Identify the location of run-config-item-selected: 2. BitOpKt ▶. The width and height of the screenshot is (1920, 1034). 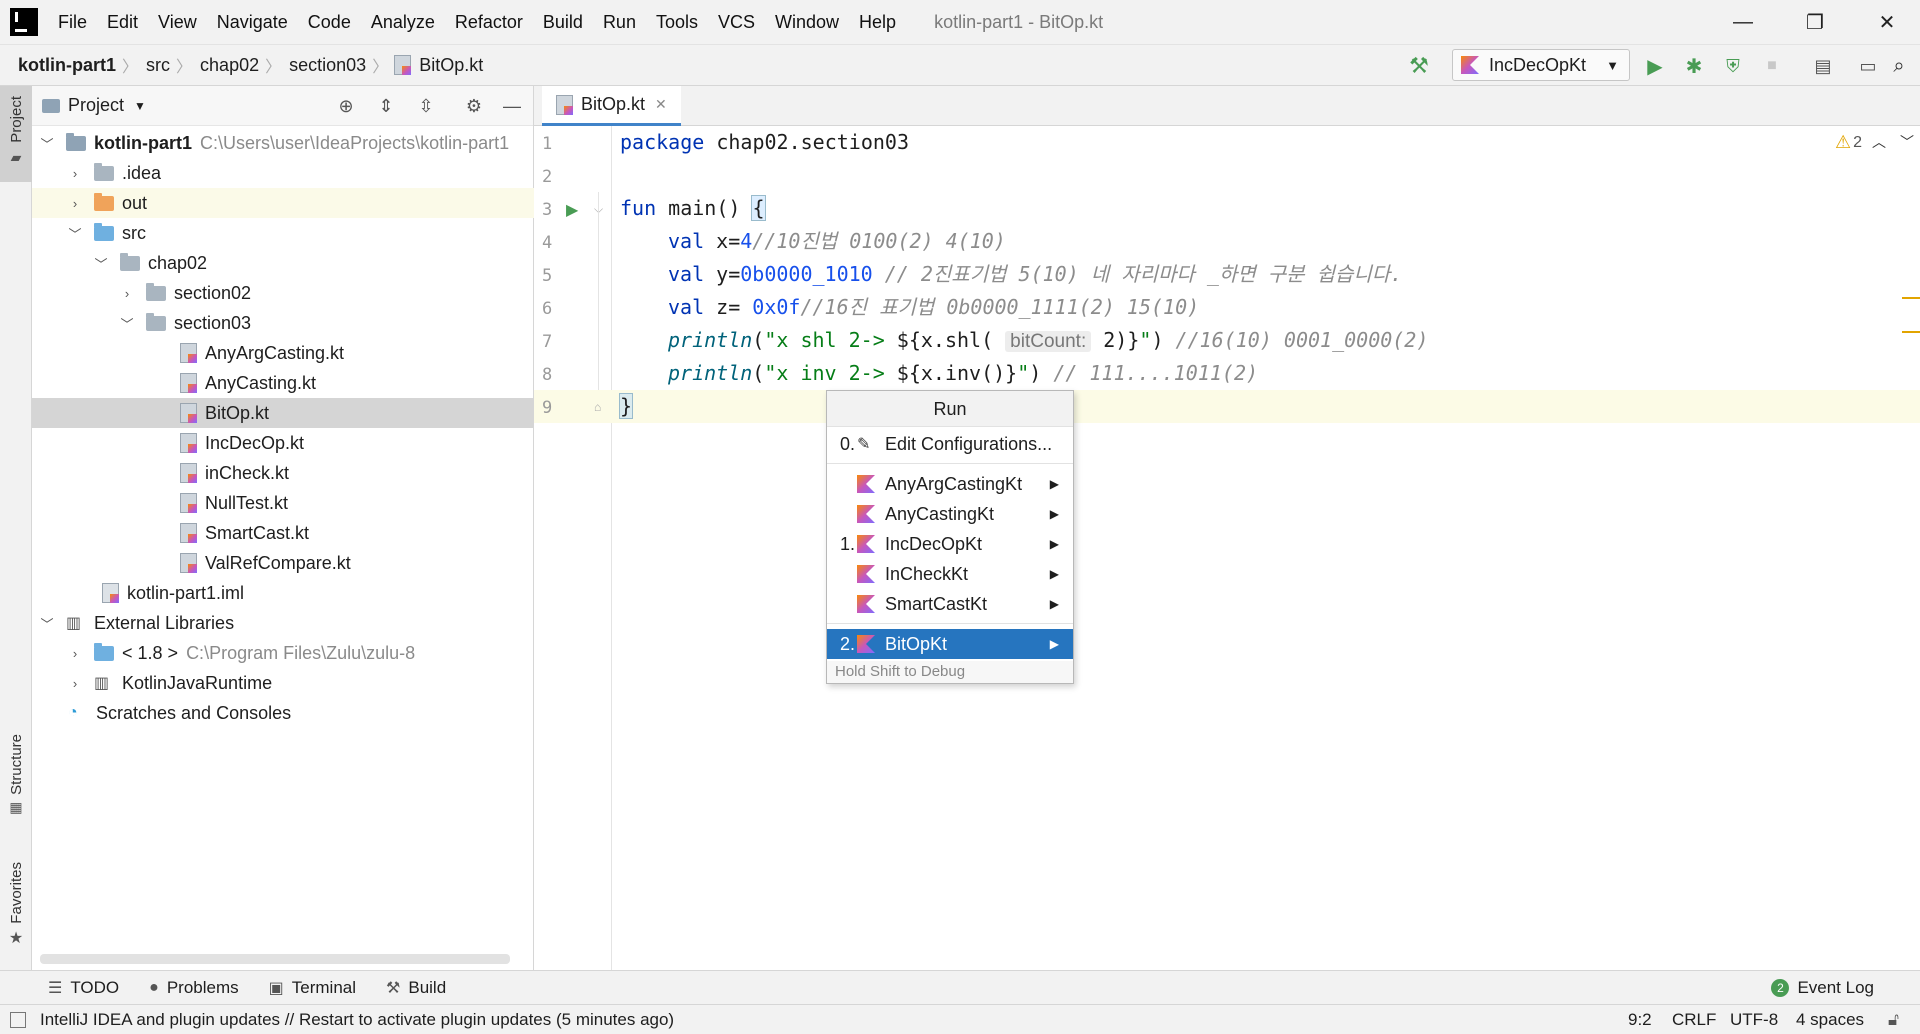
(950, 644).